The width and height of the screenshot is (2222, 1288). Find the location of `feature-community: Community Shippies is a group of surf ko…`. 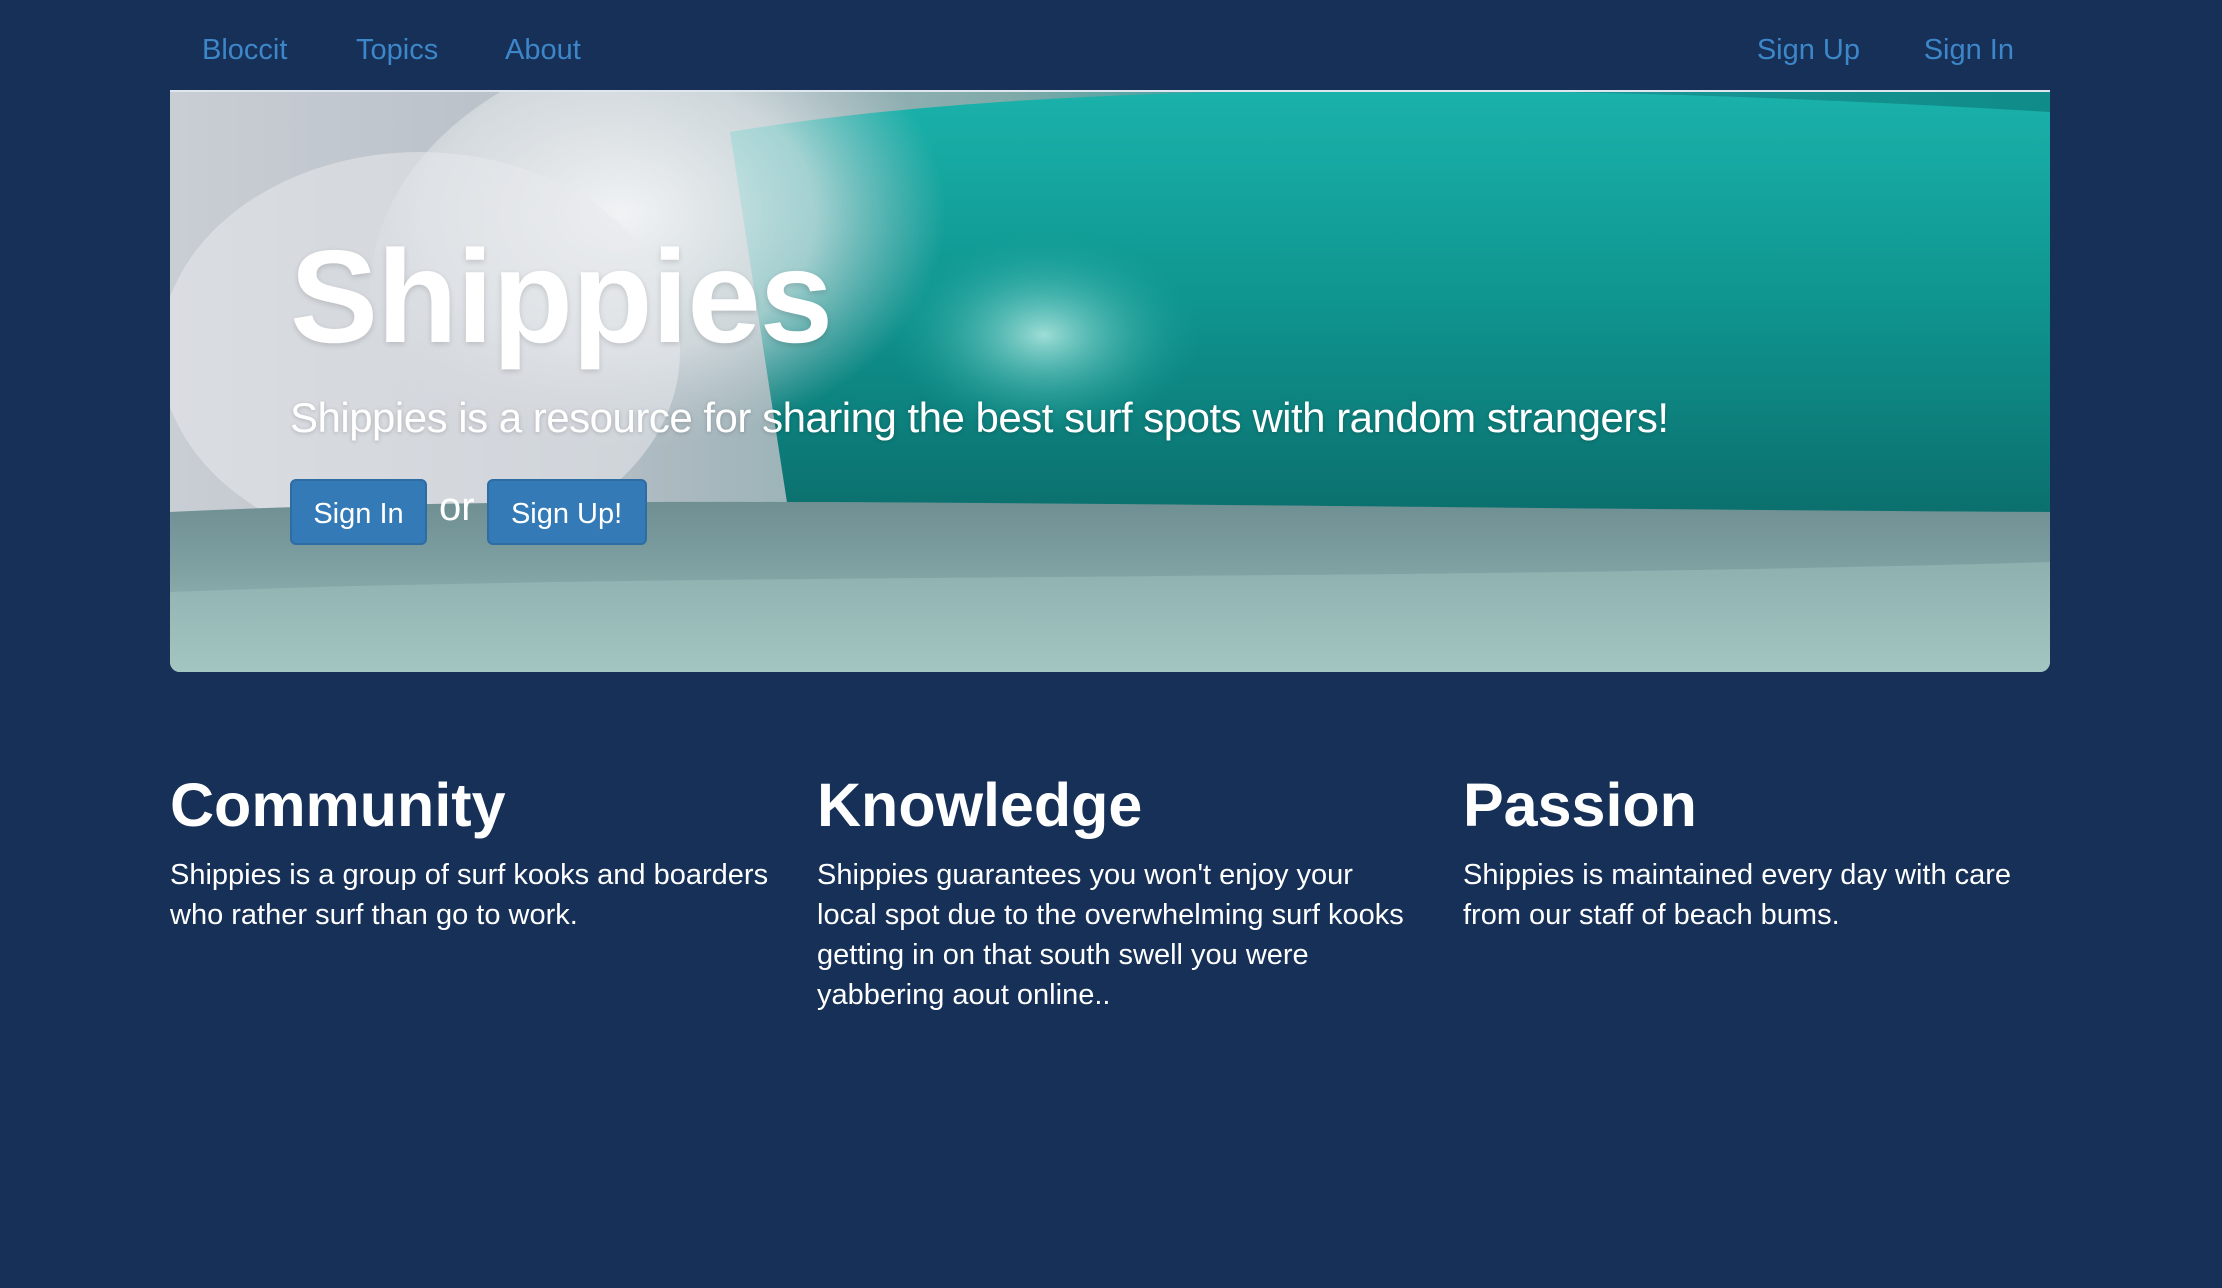

feature-community: Community Shippies is a group of surf ko… is located at coordinates (470, 850).